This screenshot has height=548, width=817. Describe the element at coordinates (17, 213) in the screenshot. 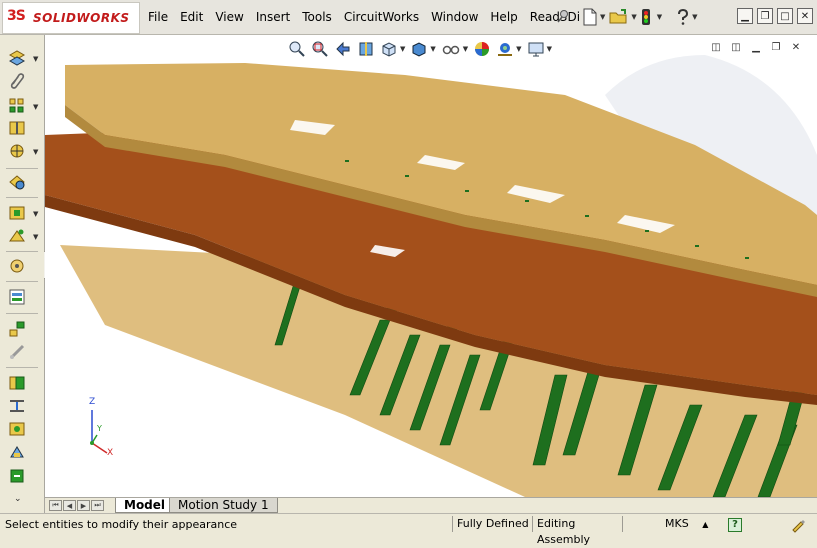

I see `assembly-features-icon` at that location.